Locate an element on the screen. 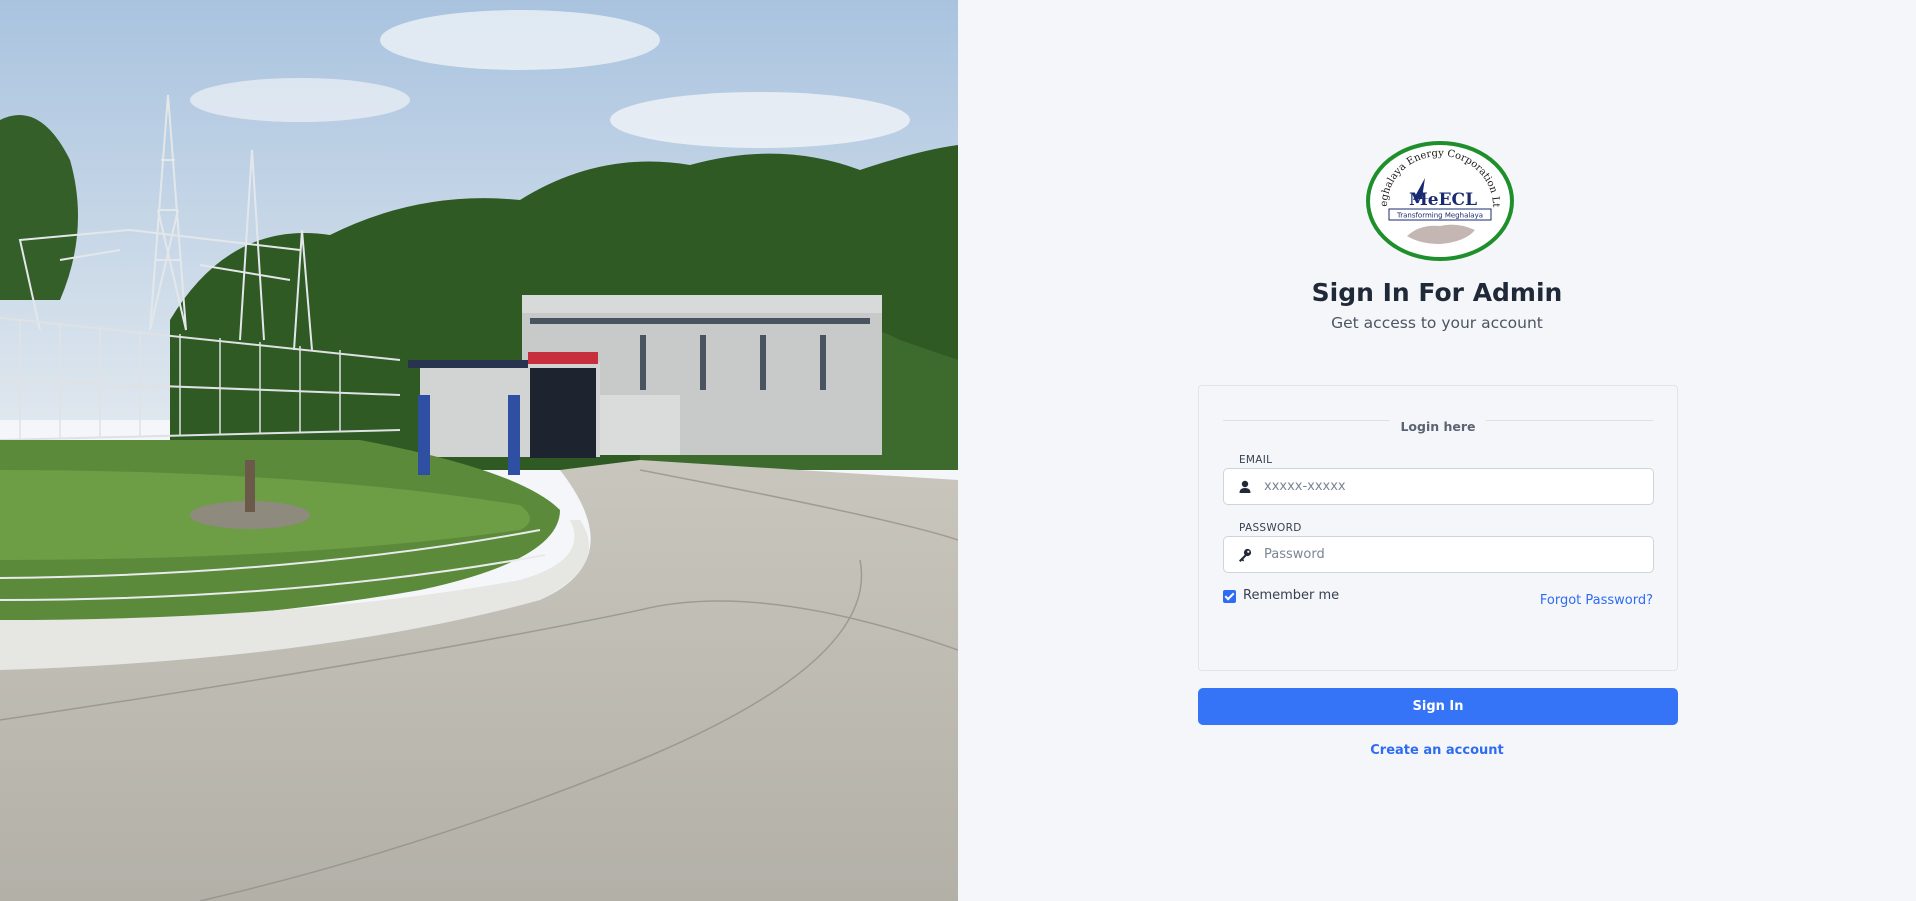  remember-me-label: Remember me is located at coordinates (1291, 595).